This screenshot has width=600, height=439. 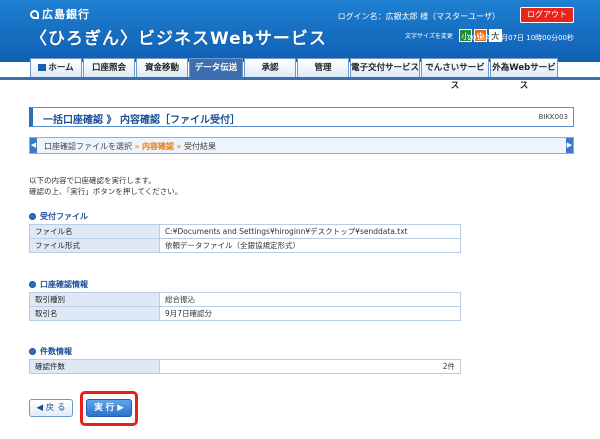 What do you see at coordinates (141, 120) in the screenshot?
I see `page-title: 一括口座確認 》 内容確認［ファイル受付］` at bounding box center [141, 120].